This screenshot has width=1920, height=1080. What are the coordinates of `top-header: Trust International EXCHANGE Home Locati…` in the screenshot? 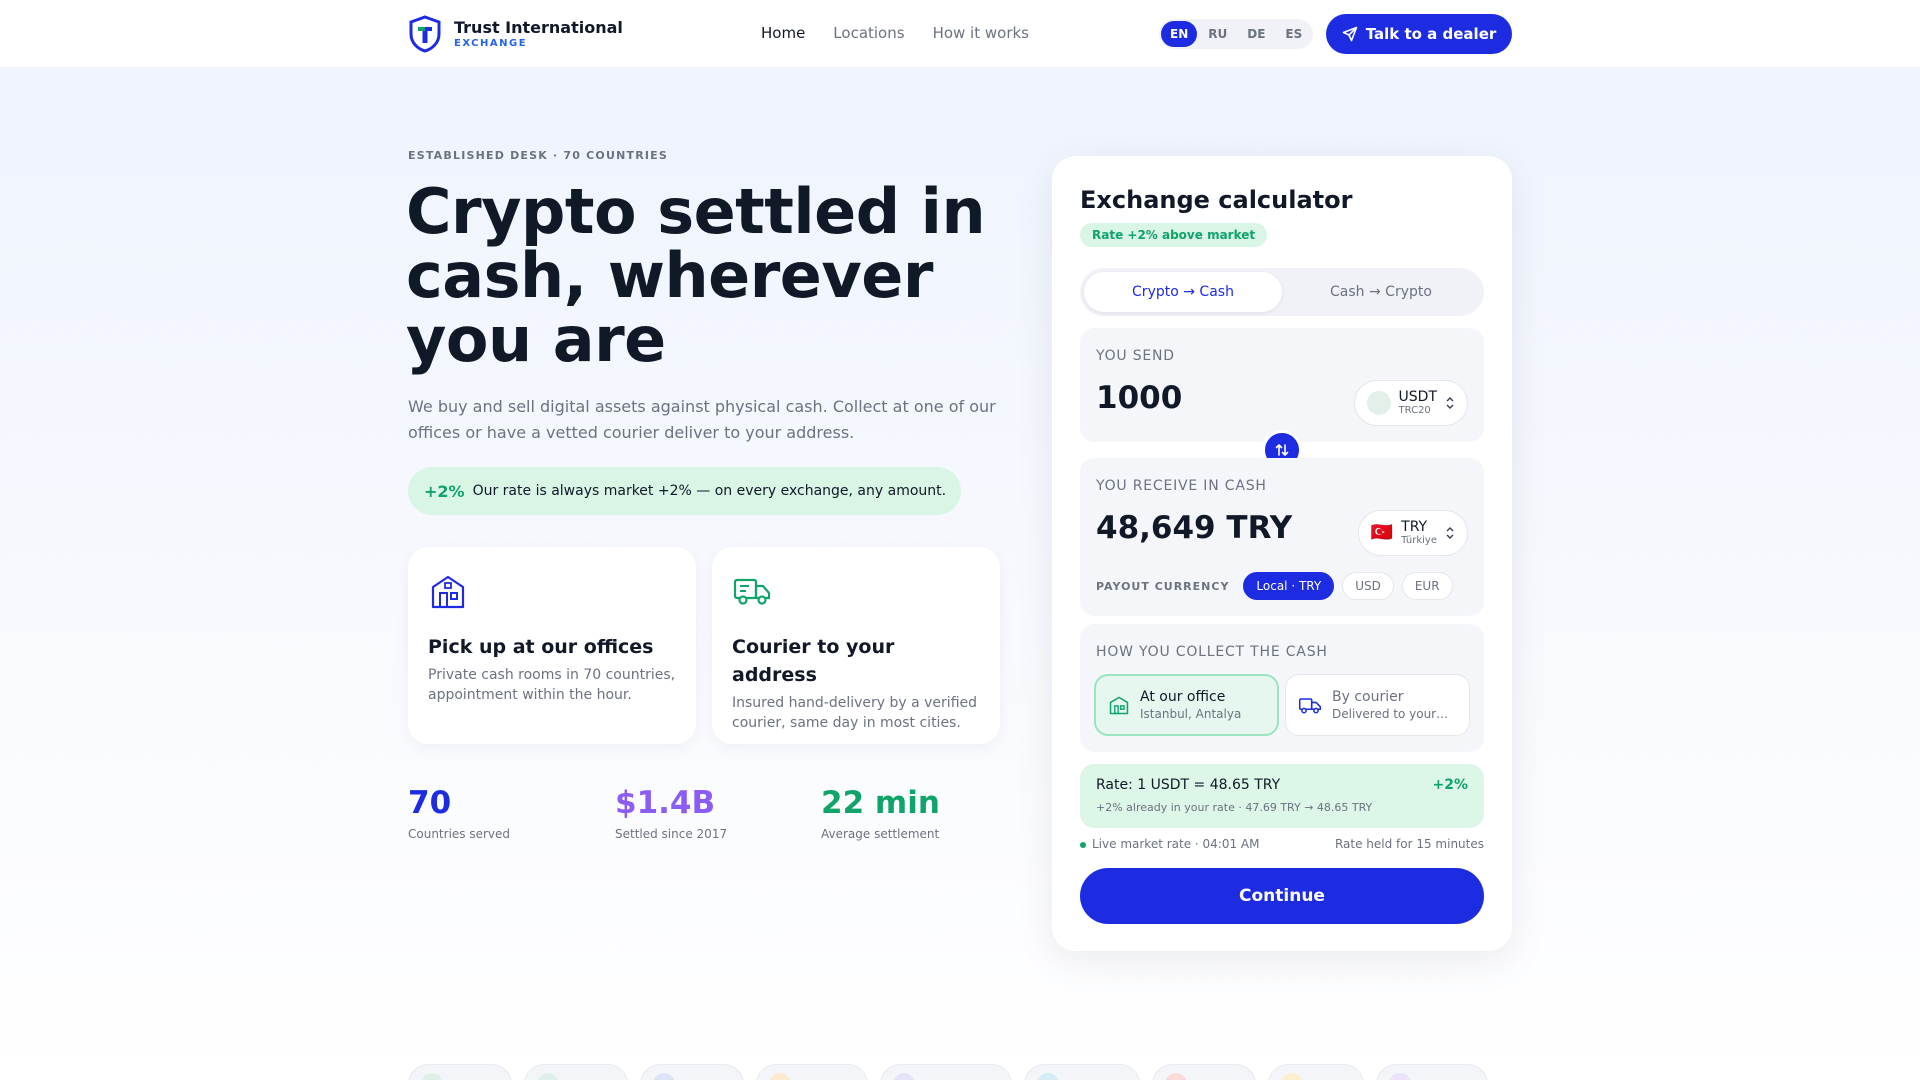 It's located at (960, 34).